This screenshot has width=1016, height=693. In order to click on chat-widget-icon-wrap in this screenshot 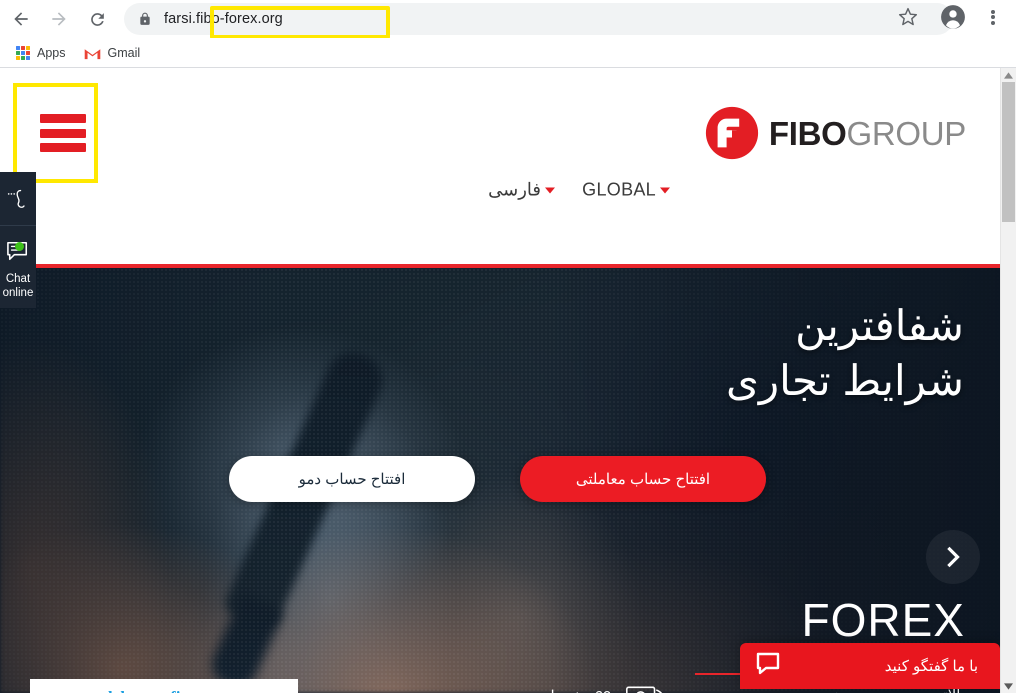, I will do `click(769, 666)`.